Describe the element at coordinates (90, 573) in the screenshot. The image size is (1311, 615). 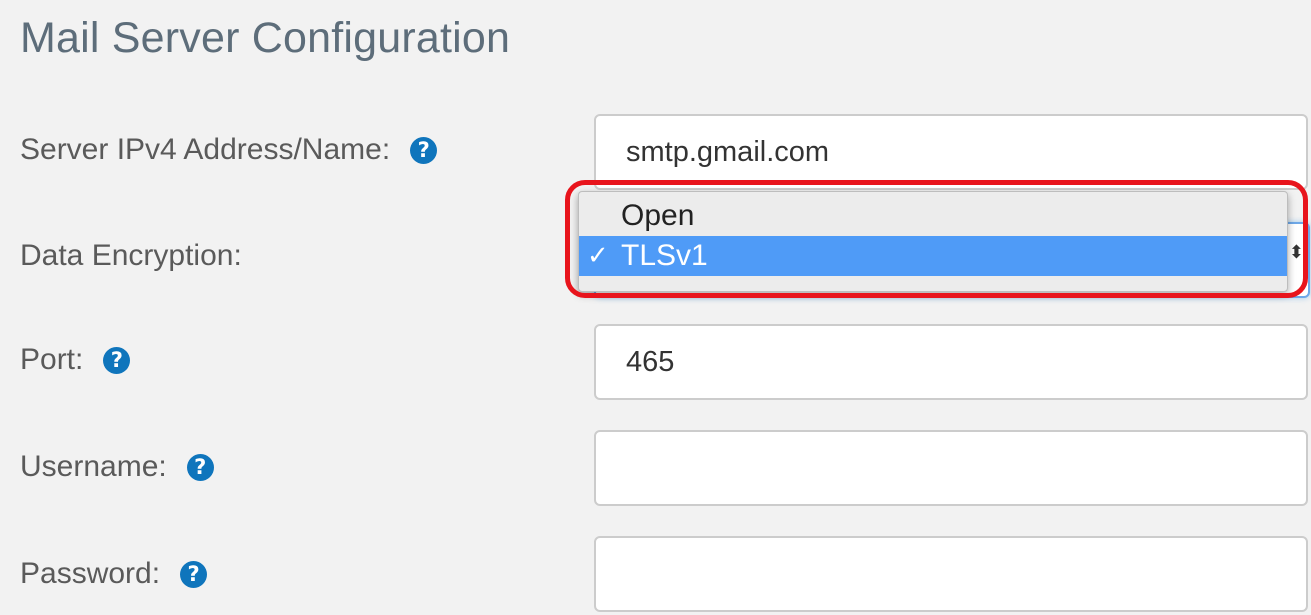
I see `password-label: Password:` at that location.